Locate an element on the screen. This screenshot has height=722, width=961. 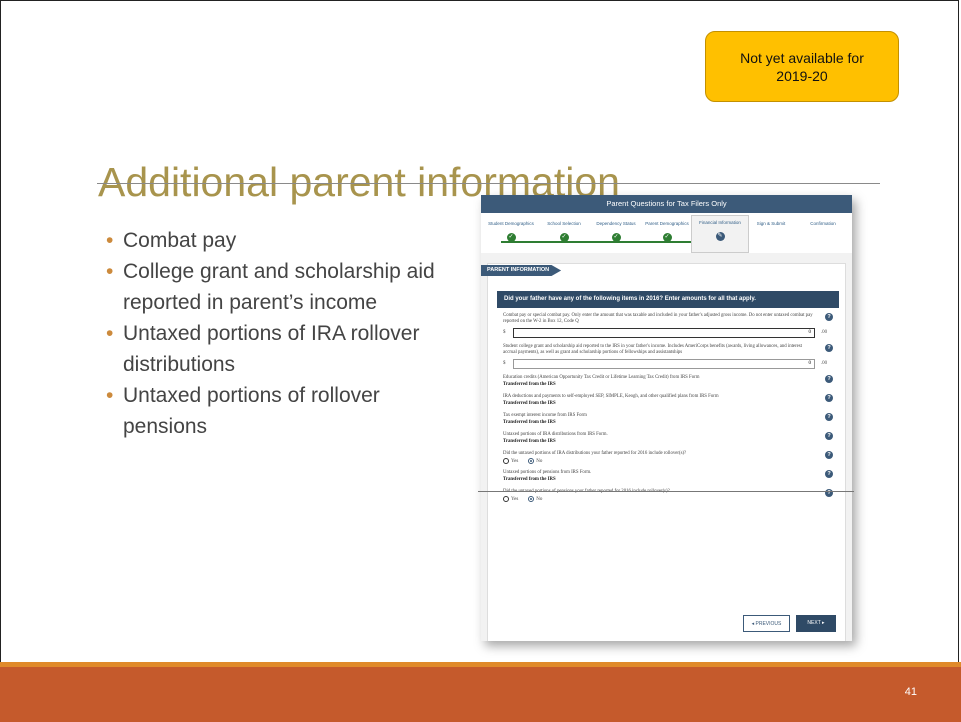
pension-rollover-no-radio: No is located at coordinates (535, 499).